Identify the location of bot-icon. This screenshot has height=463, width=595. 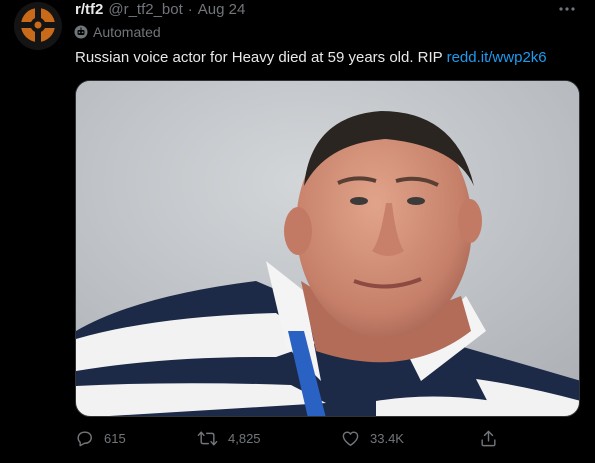
(81, 32).